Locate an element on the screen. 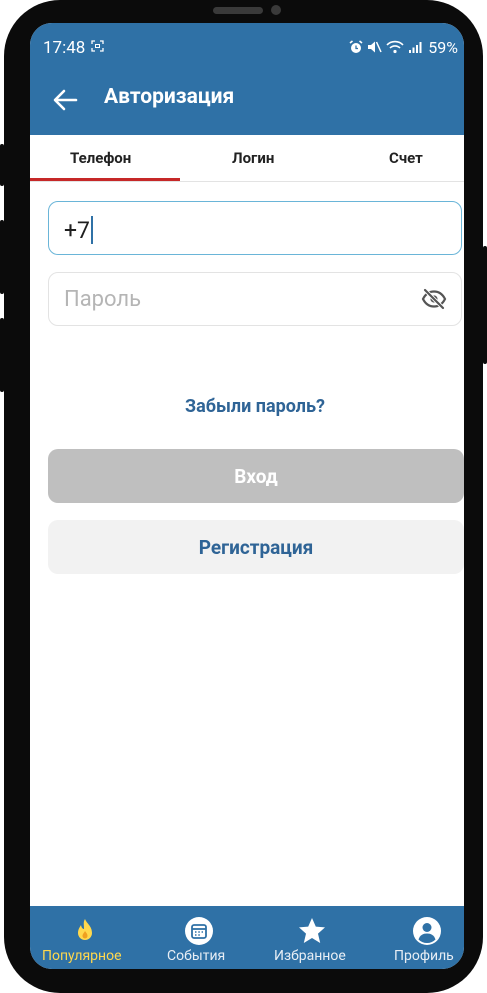 The width and height of the screenshot is (487, 993). login-button: Вход is located at coordinates (256, 476).